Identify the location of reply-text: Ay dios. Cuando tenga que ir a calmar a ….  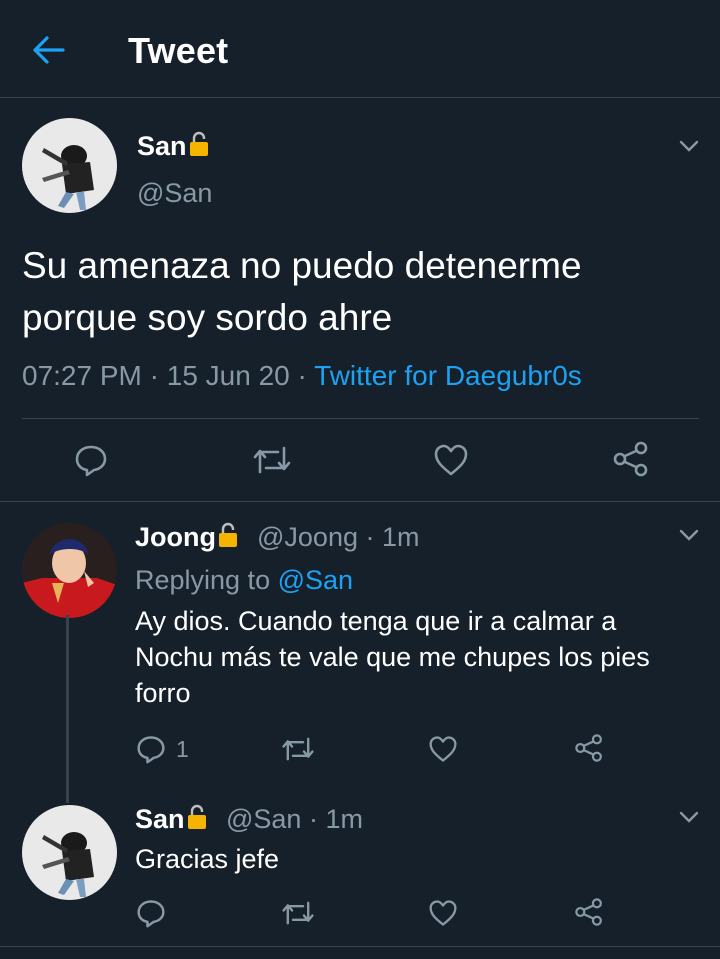
(392, 657).